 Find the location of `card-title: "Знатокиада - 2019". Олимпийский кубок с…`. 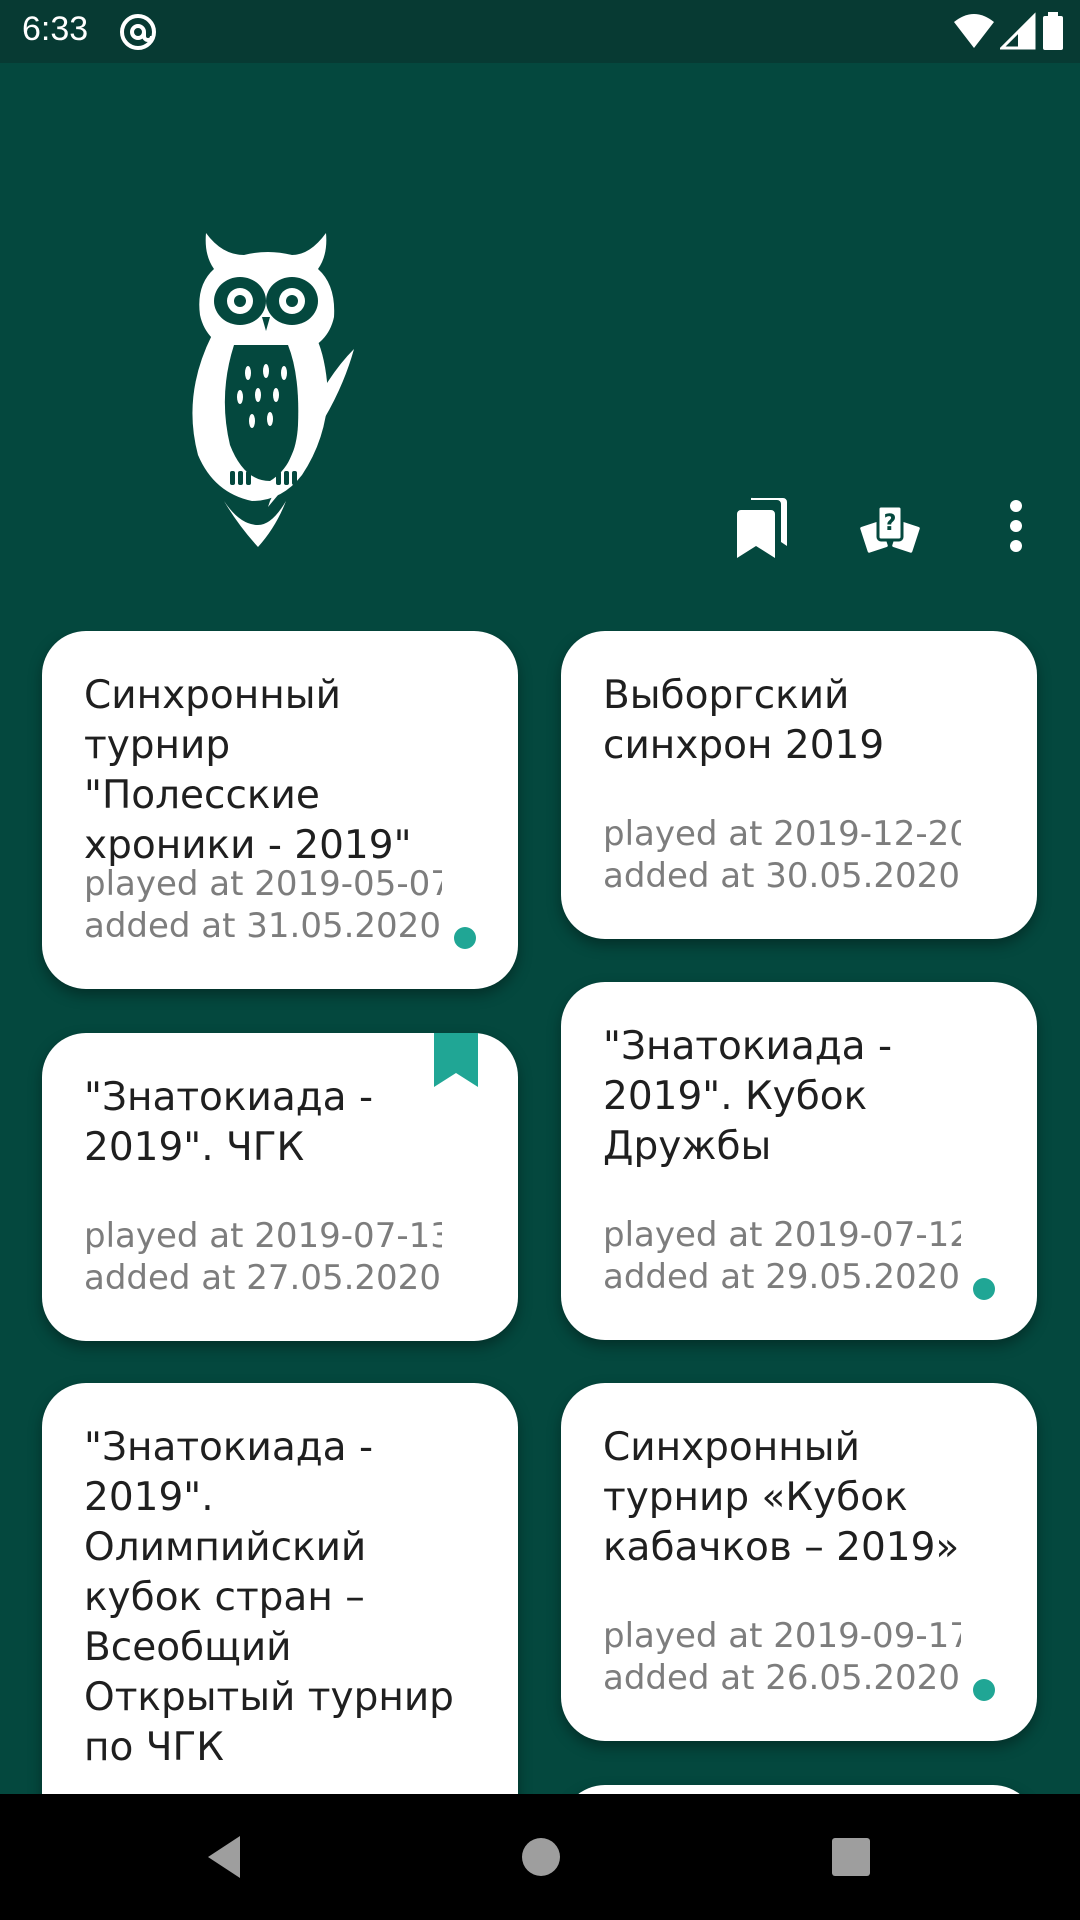

card-title: "Знатокиада - 2019". Олимпийский кубок с… is located at coordinates (269, 1597).